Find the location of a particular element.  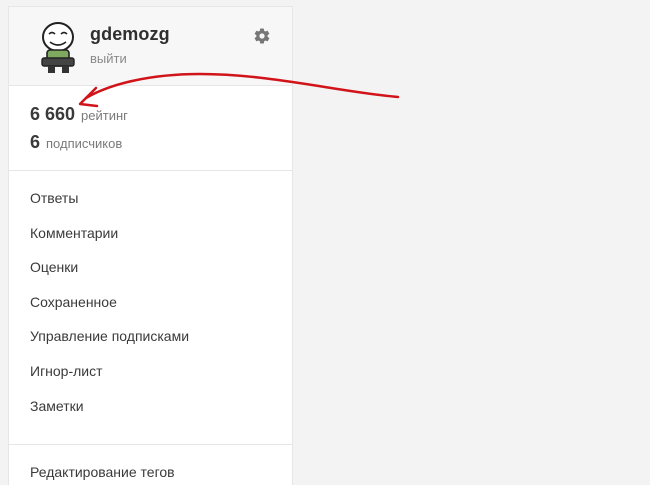

subscribers-row: 6 подписчиков is located at coordinates (76, 142).